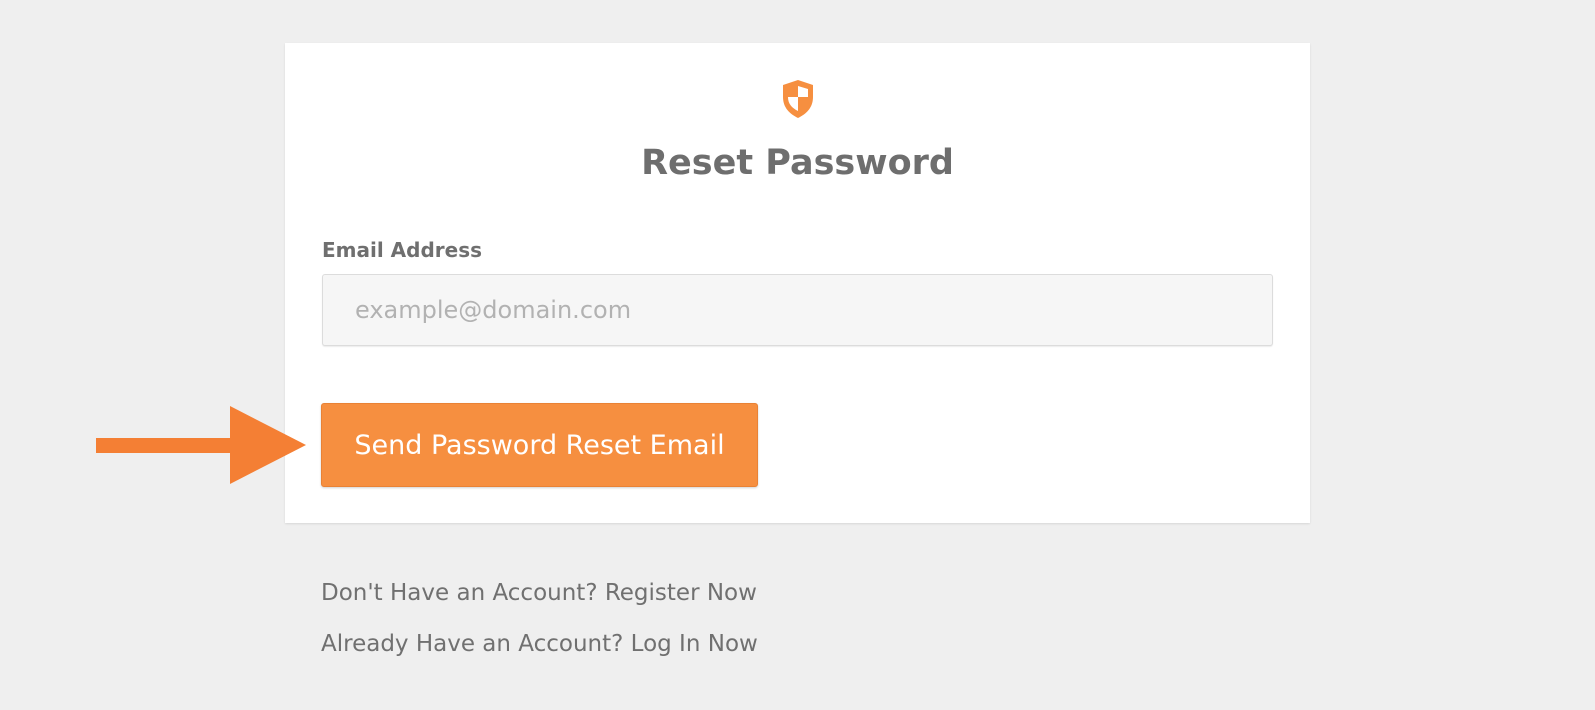 This screenshot has width=1595, height=710. Describe the element at coordinates (539, 593) in the screenshot. I see `register-link: Don't Have an Account? Register Now` at that location.